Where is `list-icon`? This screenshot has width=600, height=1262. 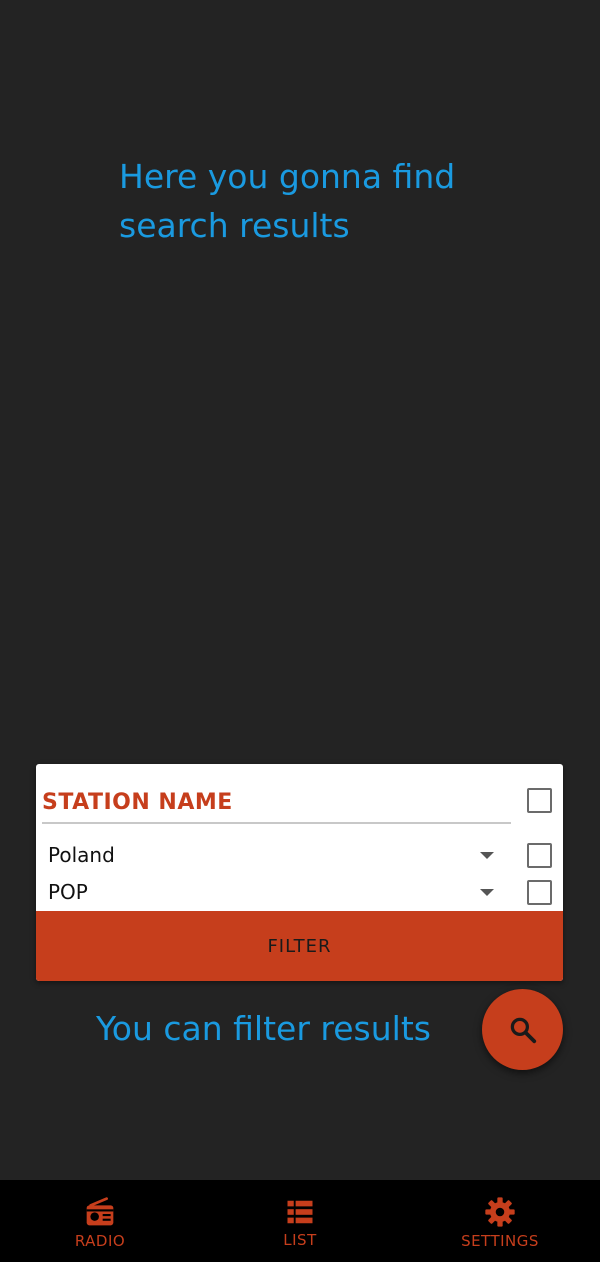
list-icon is located at coordinates (300, 1212).